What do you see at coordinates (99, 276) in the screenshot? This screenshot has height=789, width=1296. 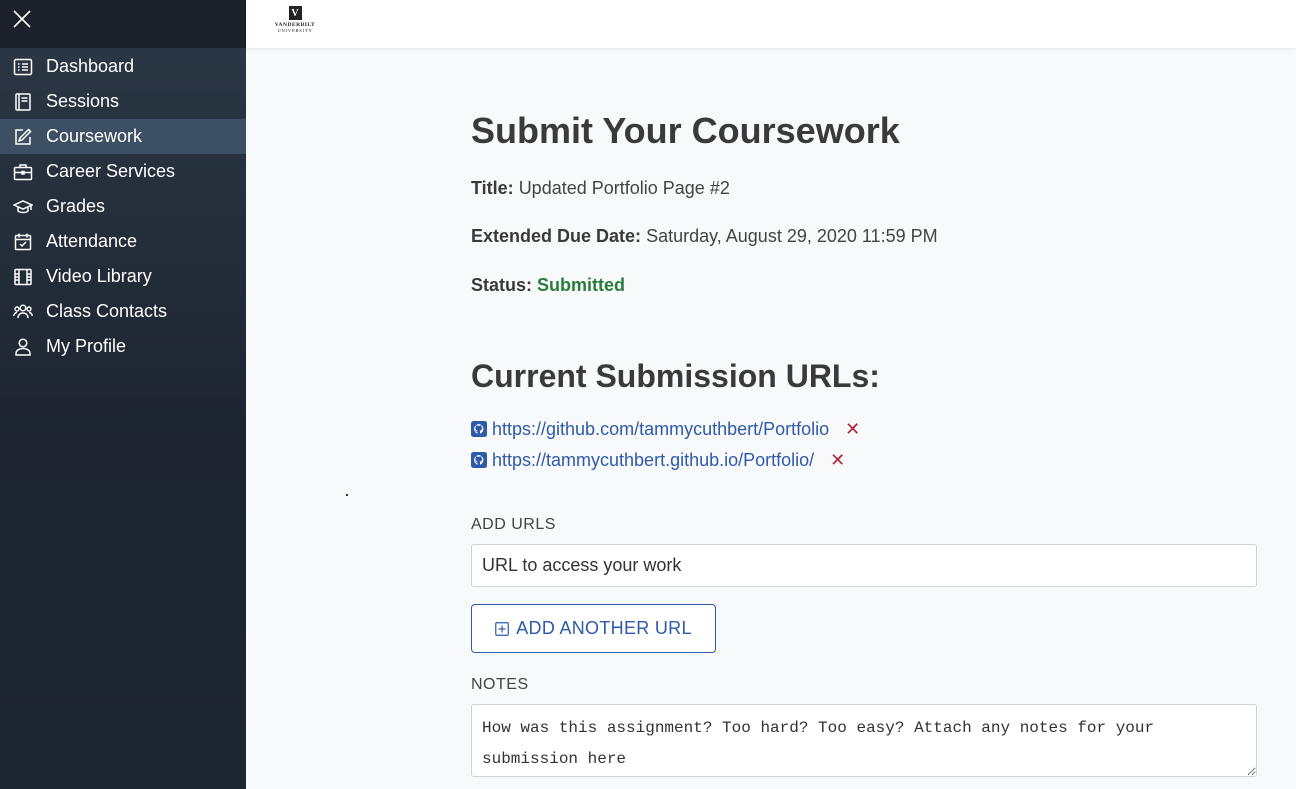 I see `sidebar-item-label: Video Library` at bounding box center [99, 276].